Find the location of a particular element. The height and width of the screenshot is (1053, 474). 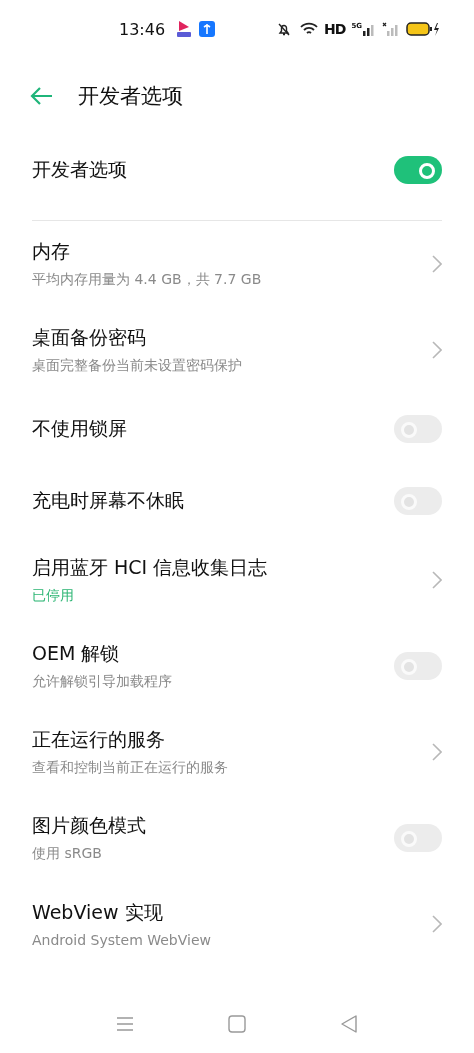

setting-row: 图片颜色模式 使用 sRGB is located at coordinates (237, 838).